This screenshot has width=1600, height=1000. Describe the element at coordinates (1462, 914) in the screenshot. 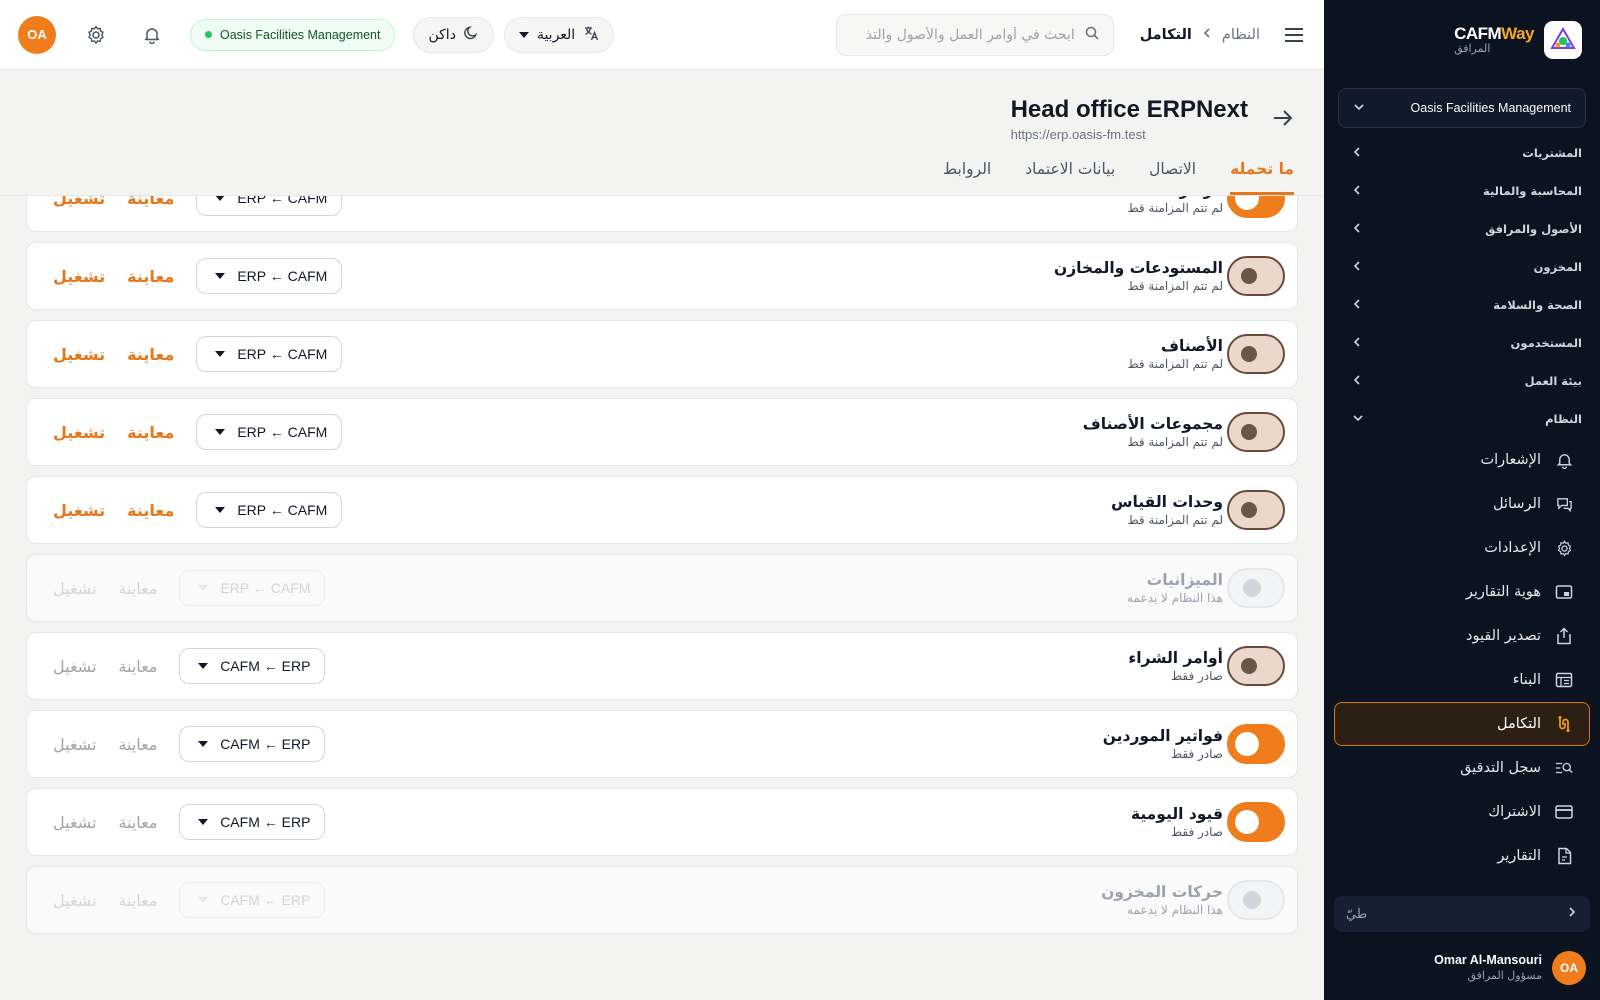

I see `sidebar-collapse: طيّ` at that location.